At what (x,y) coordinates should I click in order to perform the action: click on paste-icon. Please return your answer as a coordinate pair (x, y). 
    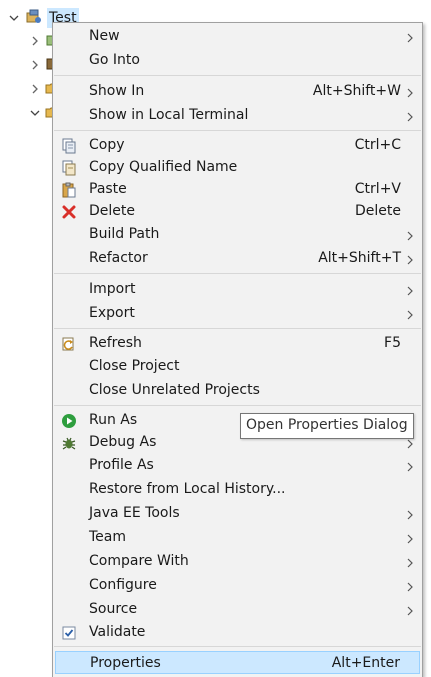
    Looking at the image, I should click on (69, 190).